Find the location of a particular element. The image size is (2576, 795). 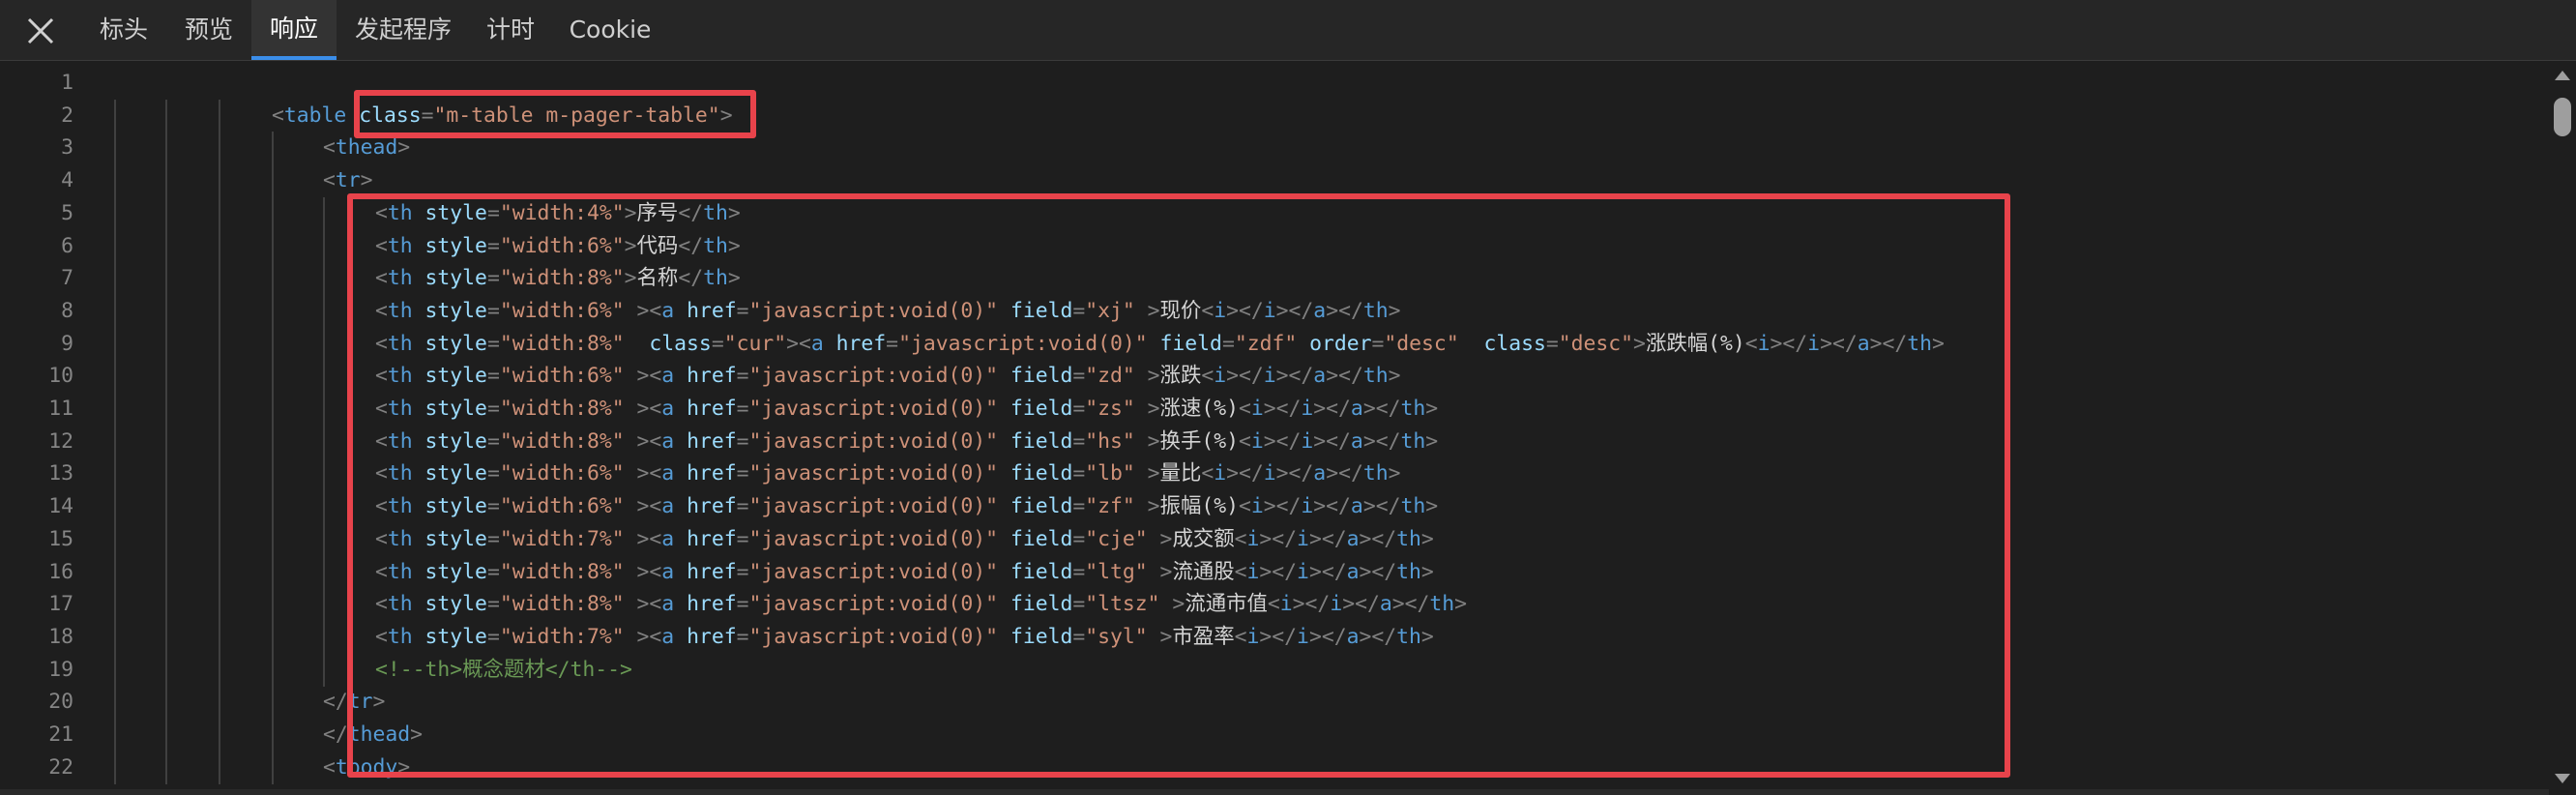

close-icon is located at coordinates (40, 30).